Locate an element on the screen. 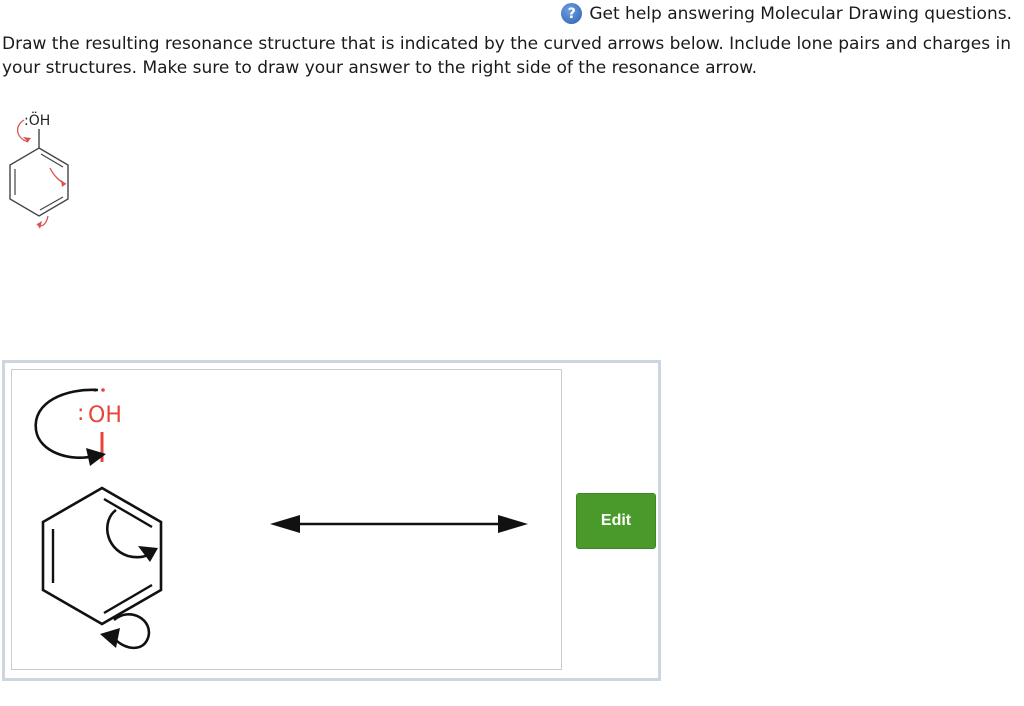  oh-label: OH is located at coordinates (105, 415).